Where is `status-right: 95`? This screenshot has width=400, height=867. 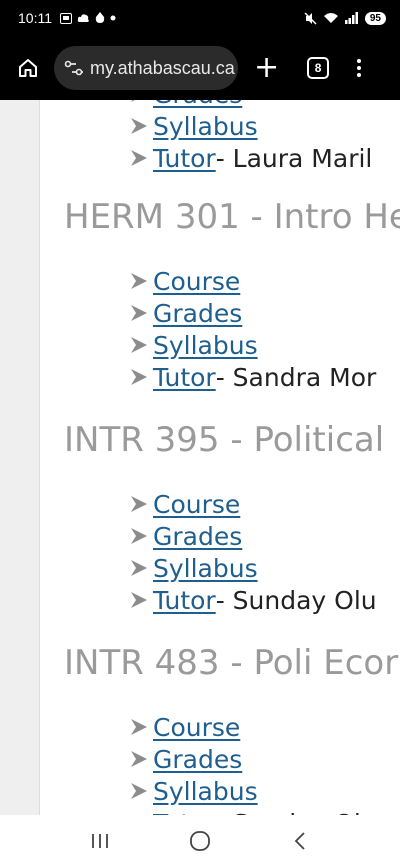
status-right: 95 is located at coordinates (345, 18).